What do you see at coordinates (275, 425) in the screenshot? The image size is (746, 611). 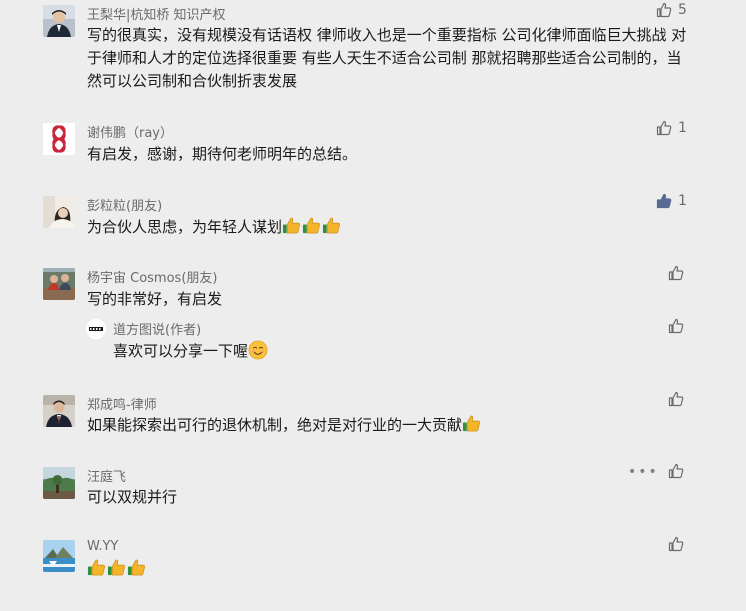 I see `comment-text-content: 如果能探索出可行的退休机制，绝对是对行业的一大贡献` at bounding box center [275, 425].